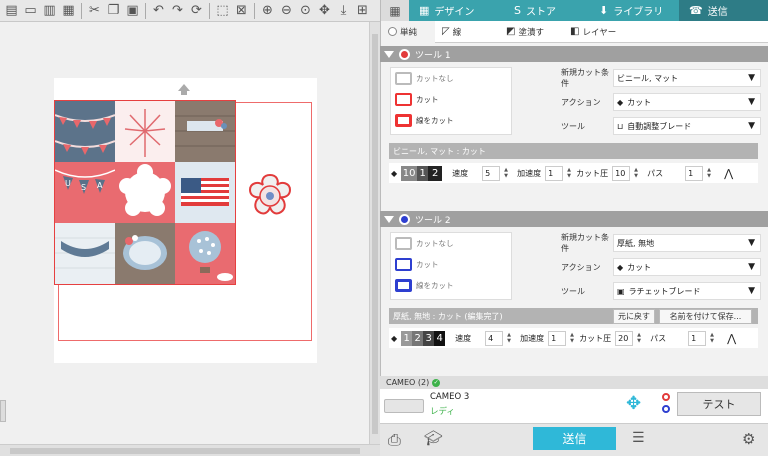 The height and width of the screenshot is (456, 768). I want to click on open-icon: ▭, so click(30, 10).